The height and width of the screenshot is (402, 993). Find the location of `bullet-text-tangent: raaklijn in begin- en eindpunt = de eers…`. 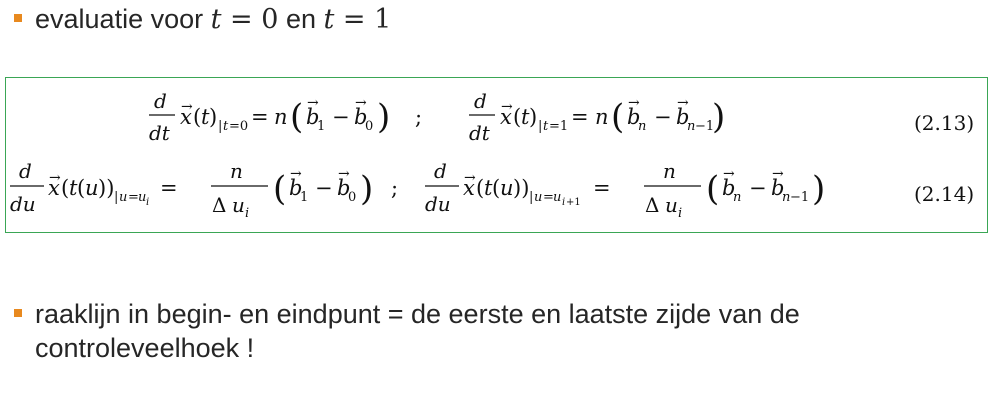

bullet-text-tangent: raaklijn in begin- en eindpunt = de eers… is located at coordinates (417, 331).